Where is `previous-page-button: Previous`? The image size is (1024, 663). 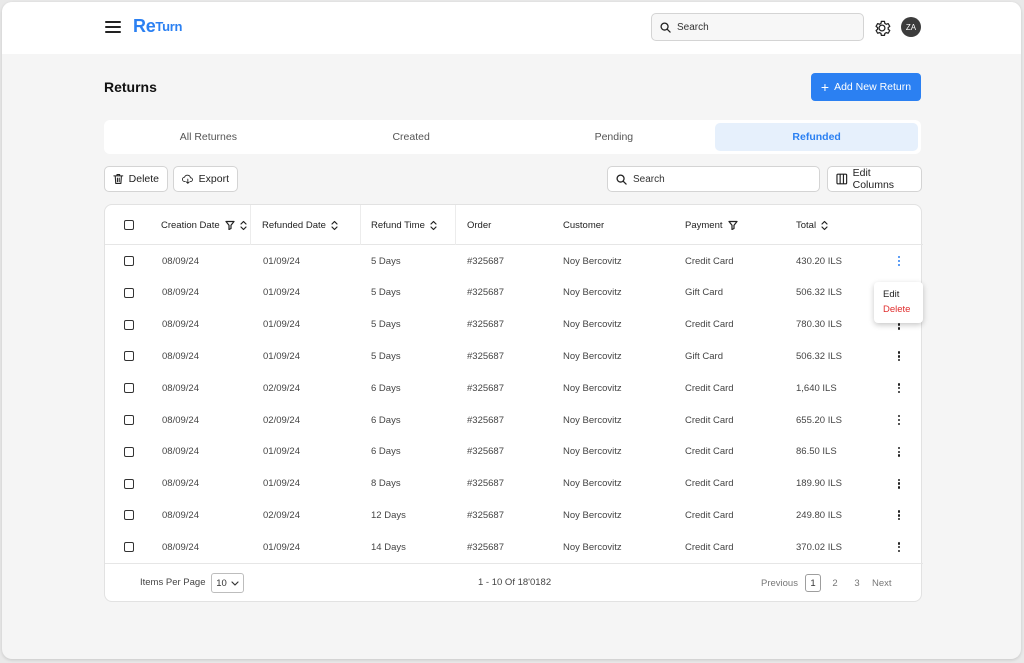
previous-page-button: Previous is located at coordinates (779, 583).